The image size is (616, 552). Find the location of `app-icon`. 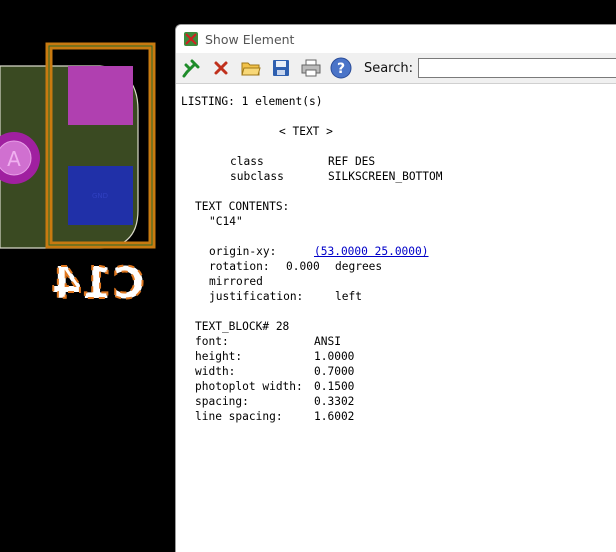

app-icon is located at coordinates (191, 39).